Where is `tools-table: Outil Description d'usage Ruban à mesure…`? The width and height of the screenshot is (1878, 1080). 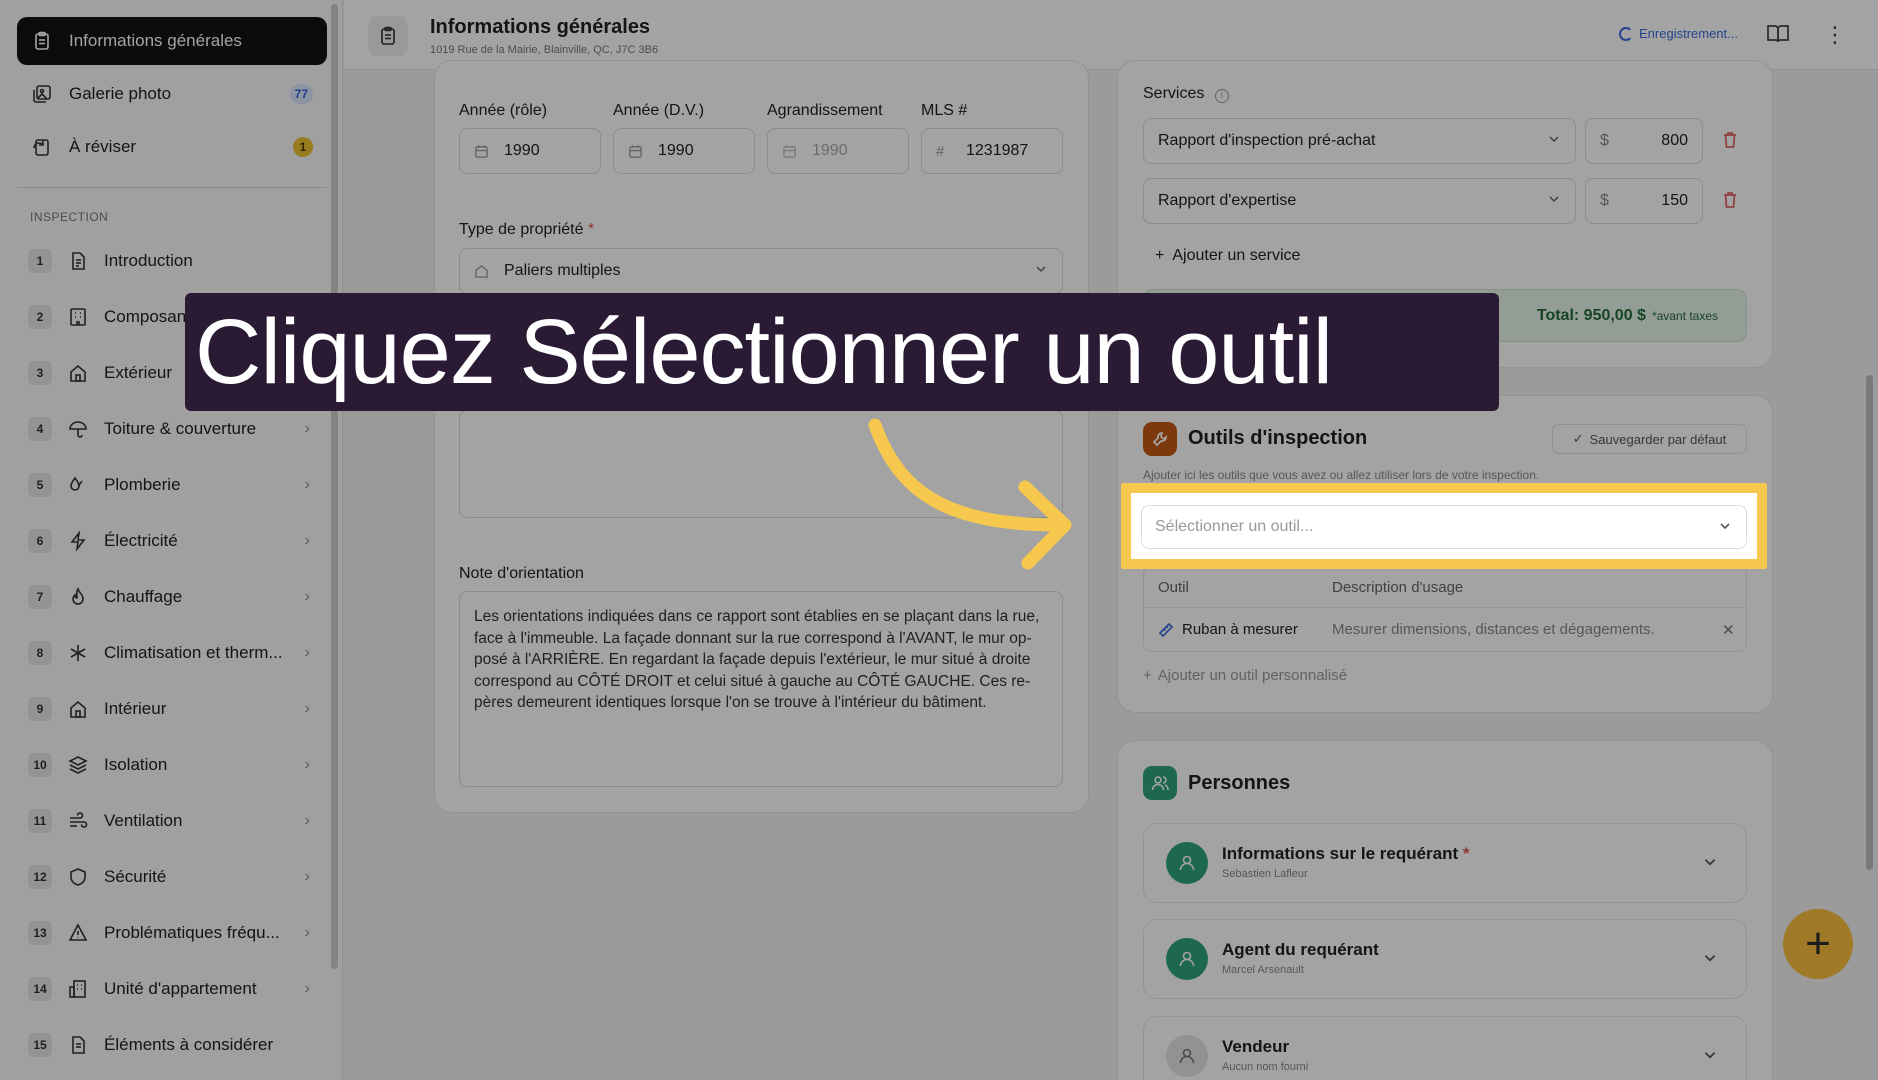
tools-table: Outil Description d'usage Ruban à mesure… is located at coordinates (1445, 609).